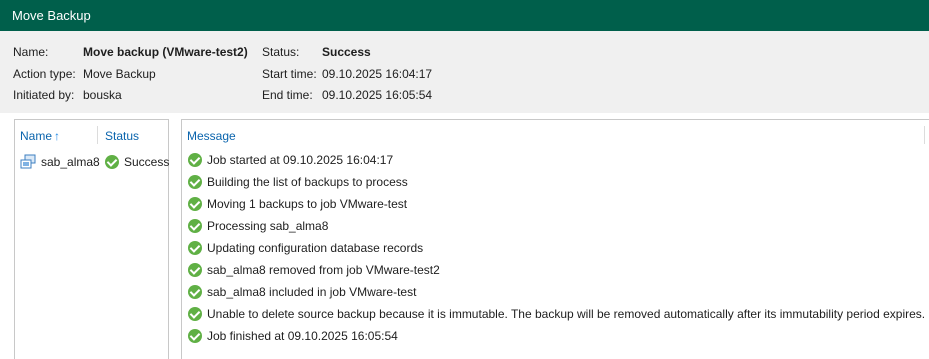 Image resolution: width=929 pixels, height=359 pixels. Describe the element at coordinates (36, 136) in the screenshot. I see `column-header-name-label: Name` at that location.